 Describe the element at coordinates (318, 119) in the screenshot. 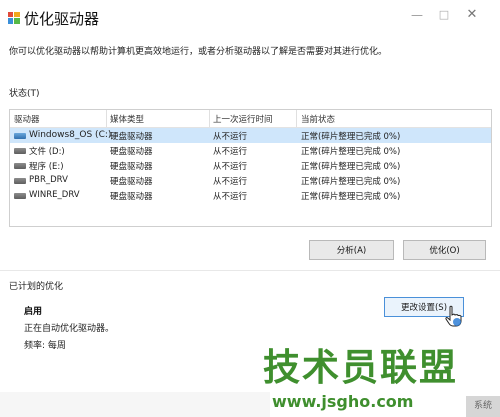

I see `column-header-current-status: 当前状态` at that location.